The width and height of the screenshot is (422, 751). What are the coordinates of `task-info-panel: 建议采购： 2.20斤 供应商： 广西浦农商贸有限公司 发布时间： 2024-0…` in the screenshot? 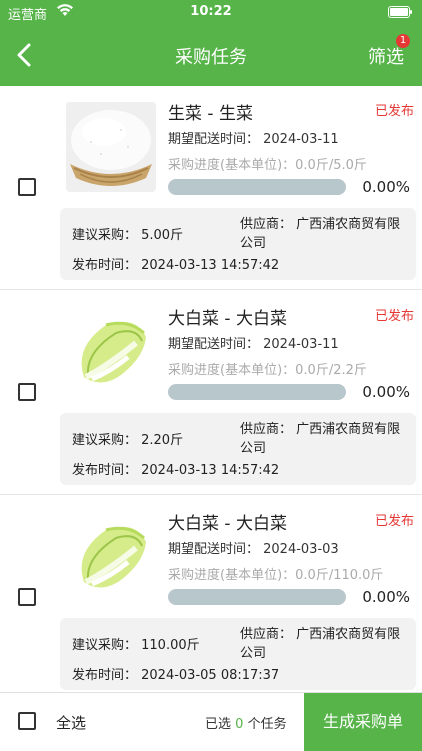 It's located at (238, 449).